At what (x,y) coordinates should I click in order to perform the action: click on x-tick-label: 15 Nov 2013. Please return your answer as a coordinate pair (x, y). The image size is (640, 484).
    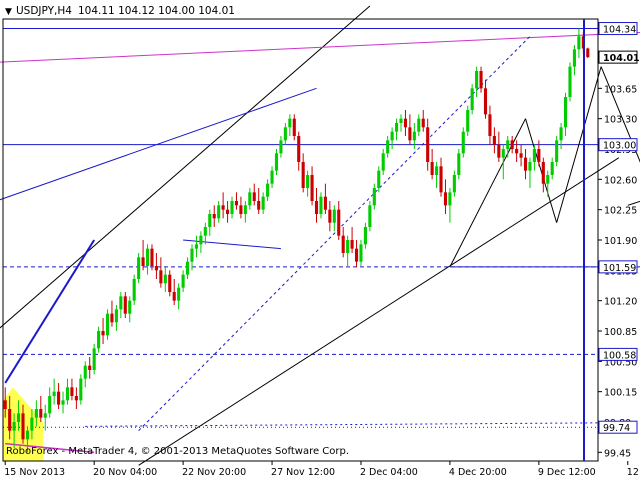
    Looking at the image, I should click on (34, 472).